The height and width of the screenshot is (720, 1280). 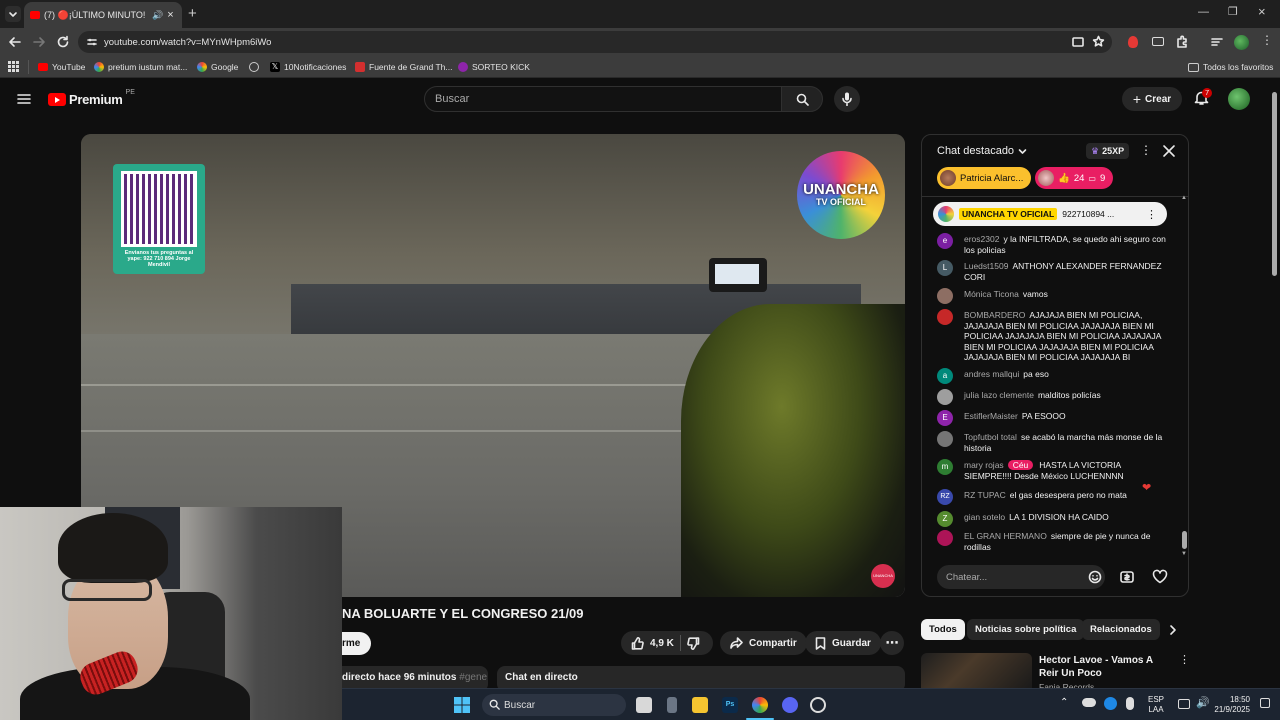 I want to click on super-chat-icon, so click(x=1127, y=577).